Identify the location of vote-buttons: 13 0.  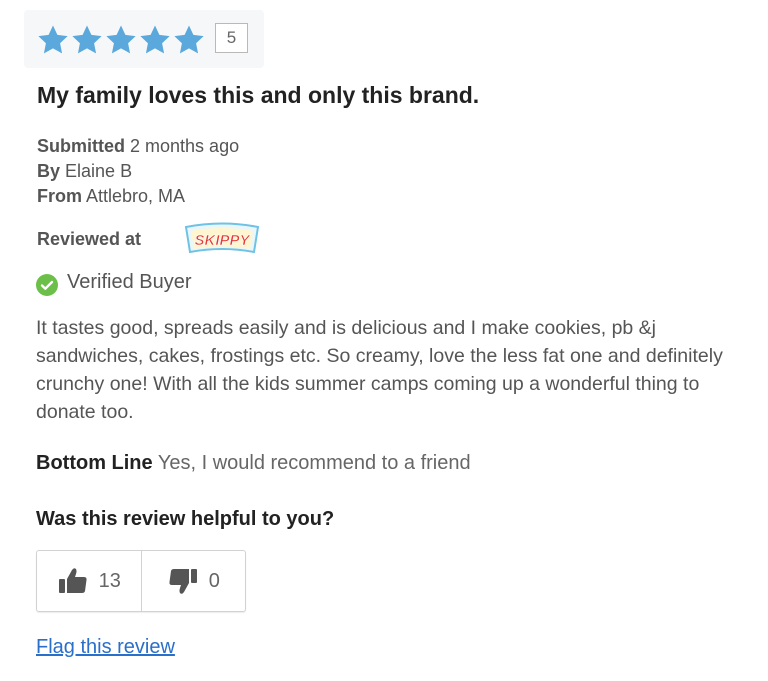
(141, 581).